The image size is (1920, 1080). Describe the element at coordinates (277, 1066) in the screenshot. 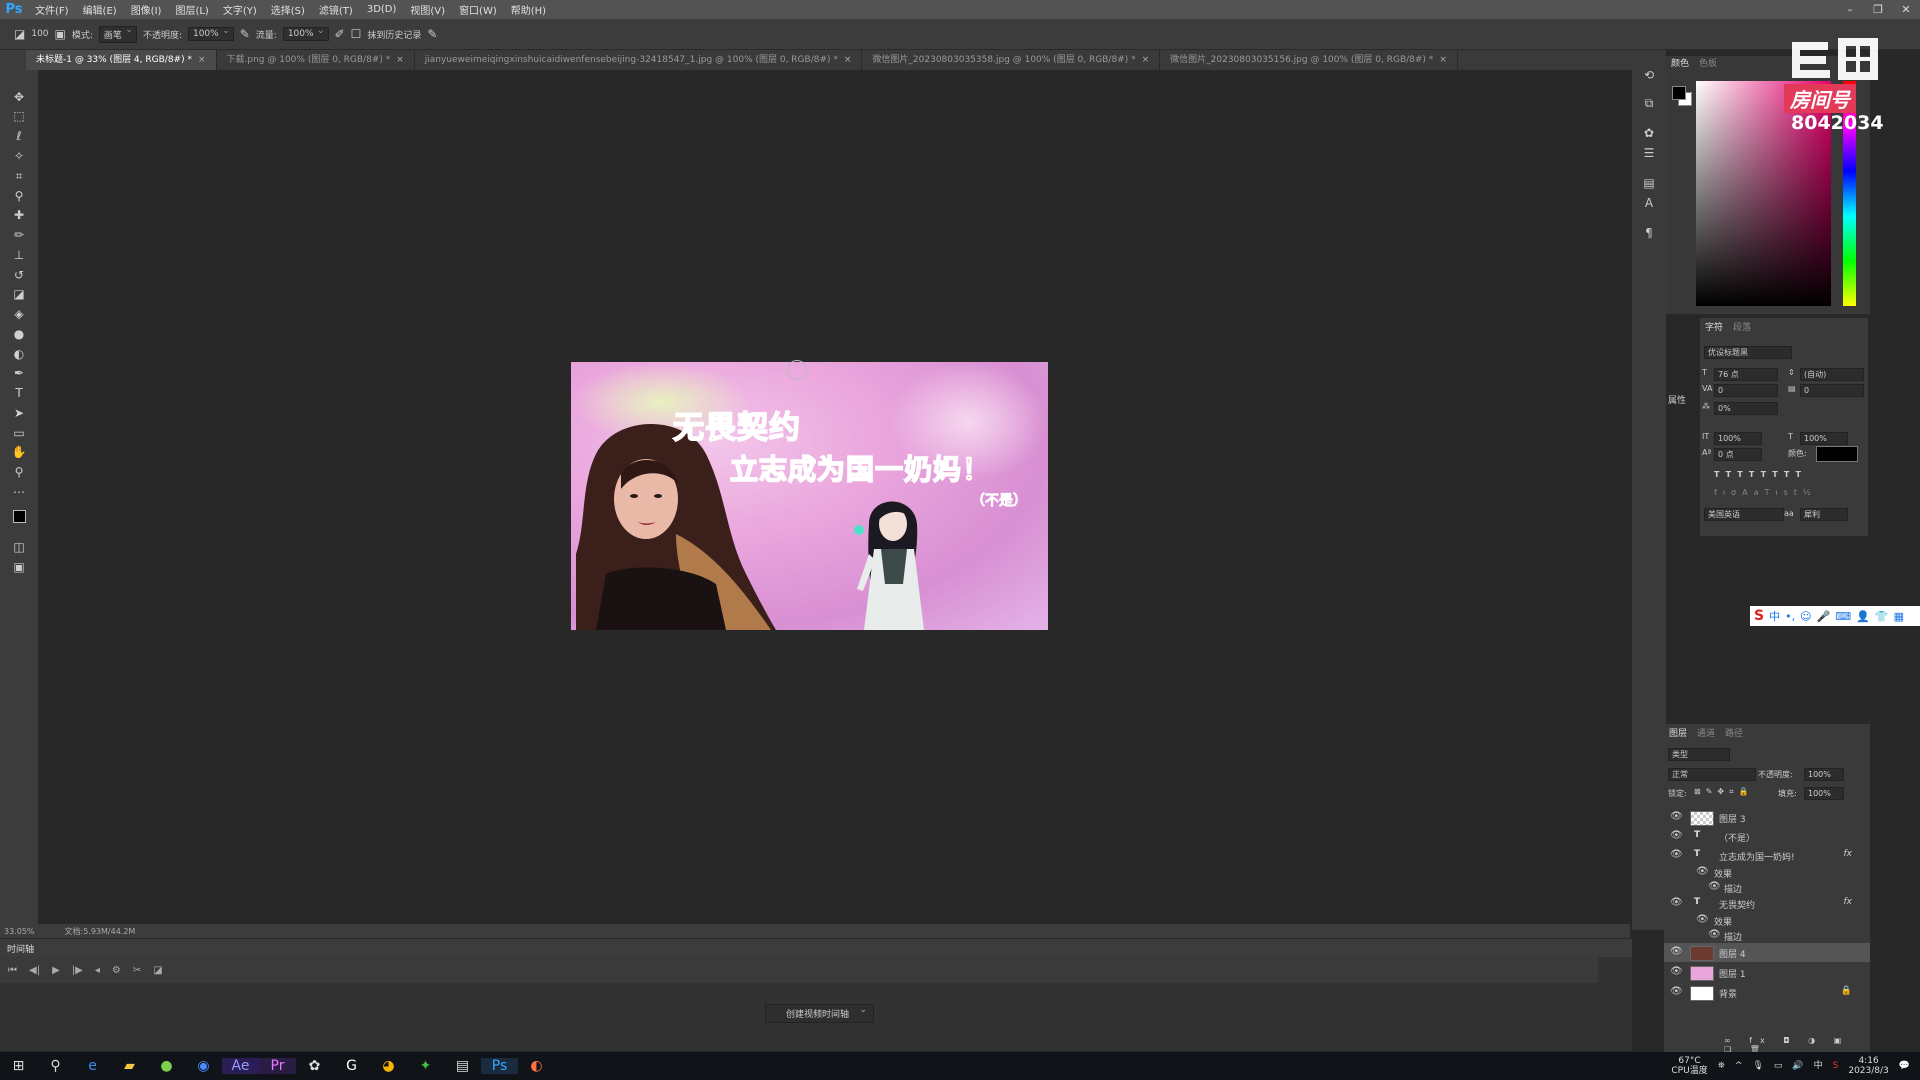

I see `premiere-icon: Pr` at that location.